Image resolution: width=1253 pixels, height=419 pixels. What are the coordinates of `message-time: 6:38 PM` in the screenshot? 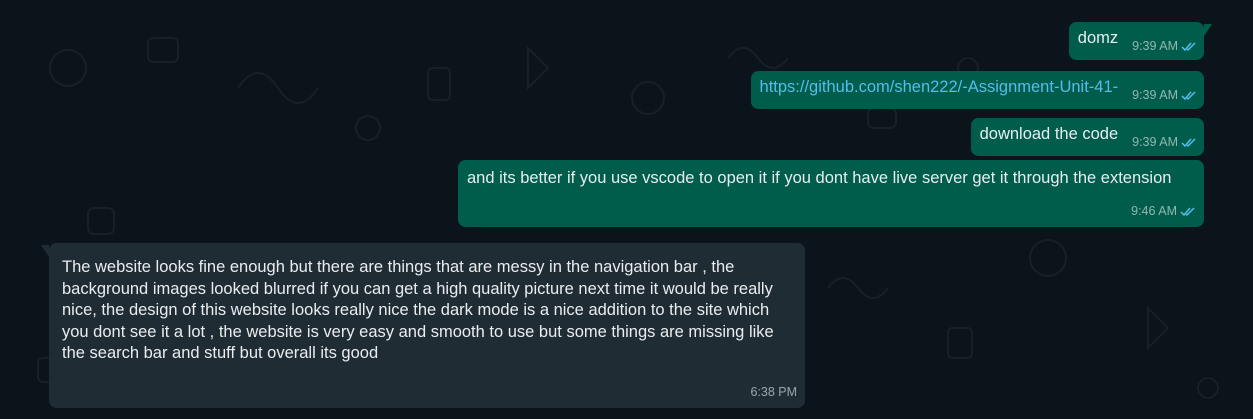 It's located at (773, 391).